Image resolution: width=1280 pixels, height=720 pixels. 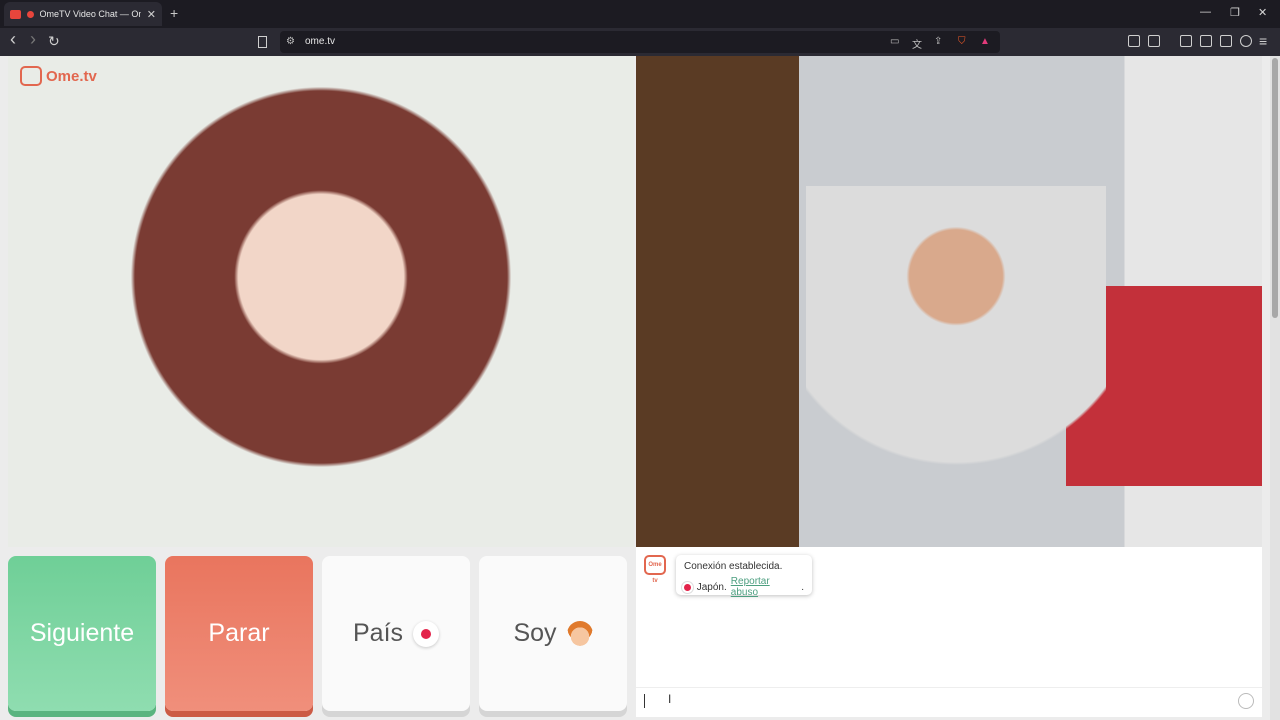 I want to click on gender-label: Soy, so click(x=535, y=633).